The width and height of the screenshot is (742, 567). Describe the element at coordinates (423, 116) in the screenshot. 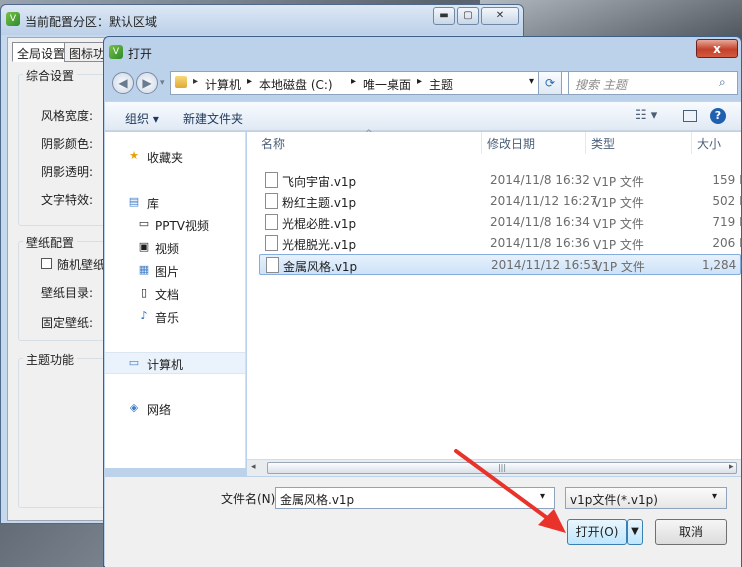

I see `command-bar: 组织 ▾ 新建文件夹 ☷ ▾ ?` at that location.